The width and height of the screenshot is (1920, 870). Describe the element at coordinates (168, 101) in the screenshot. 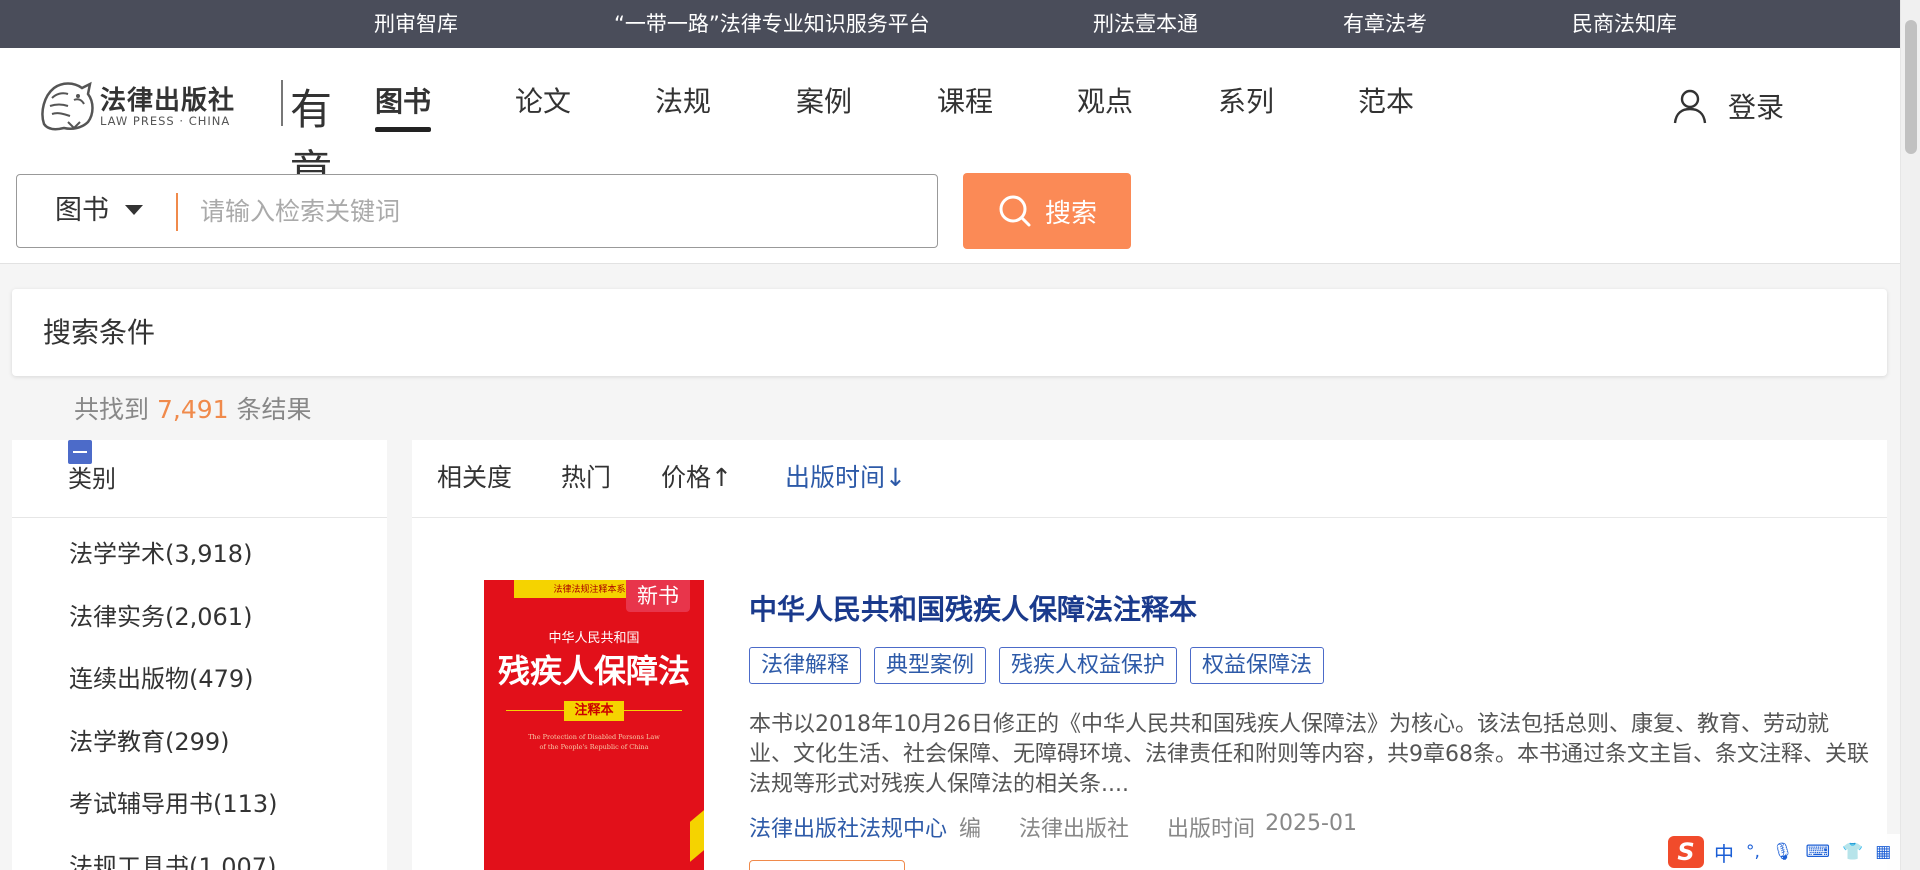

I see `logo-text-cn: 法律出版社` at that location.